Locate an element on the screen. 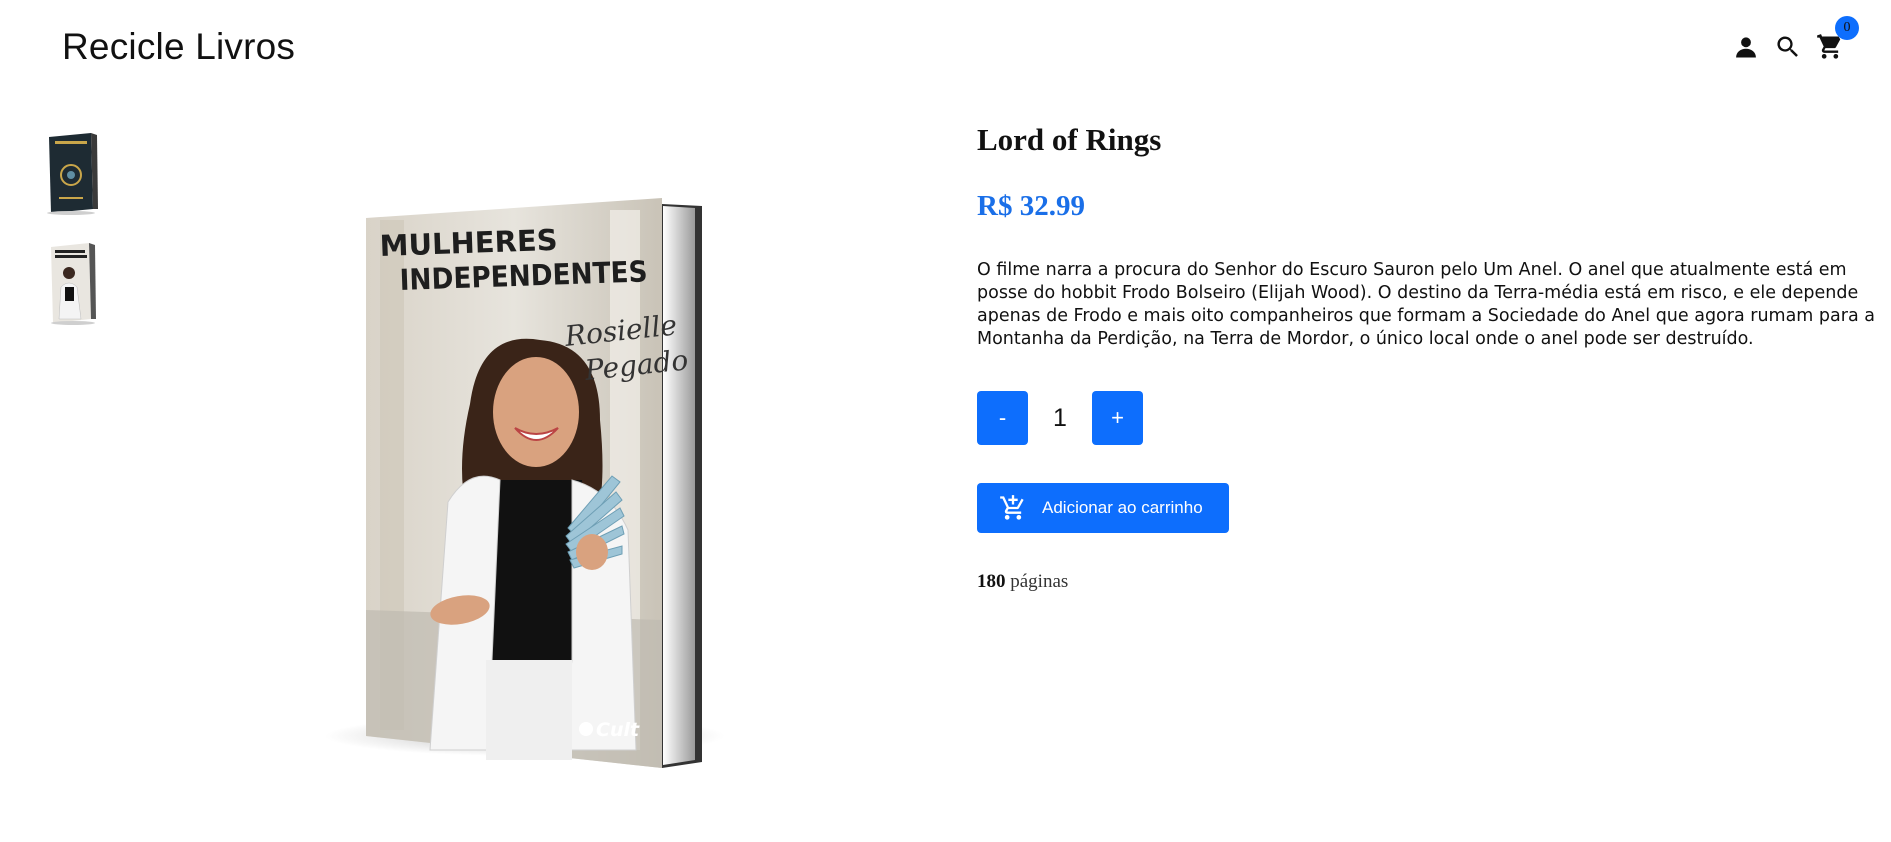 The image size is (1891, 842). decrease-quantity-button: - is located at coordinates (1002, 418).